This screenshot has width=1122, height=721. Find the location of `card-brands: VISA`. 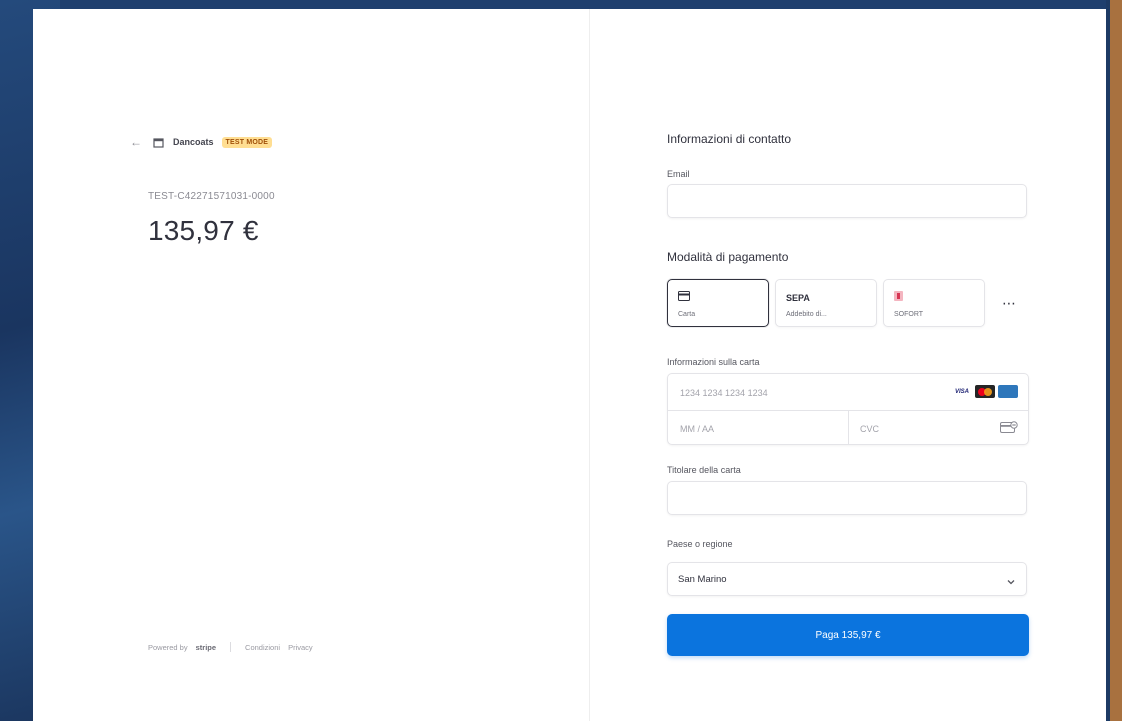

card-brands: VISA is located at coordinates (985, 391).